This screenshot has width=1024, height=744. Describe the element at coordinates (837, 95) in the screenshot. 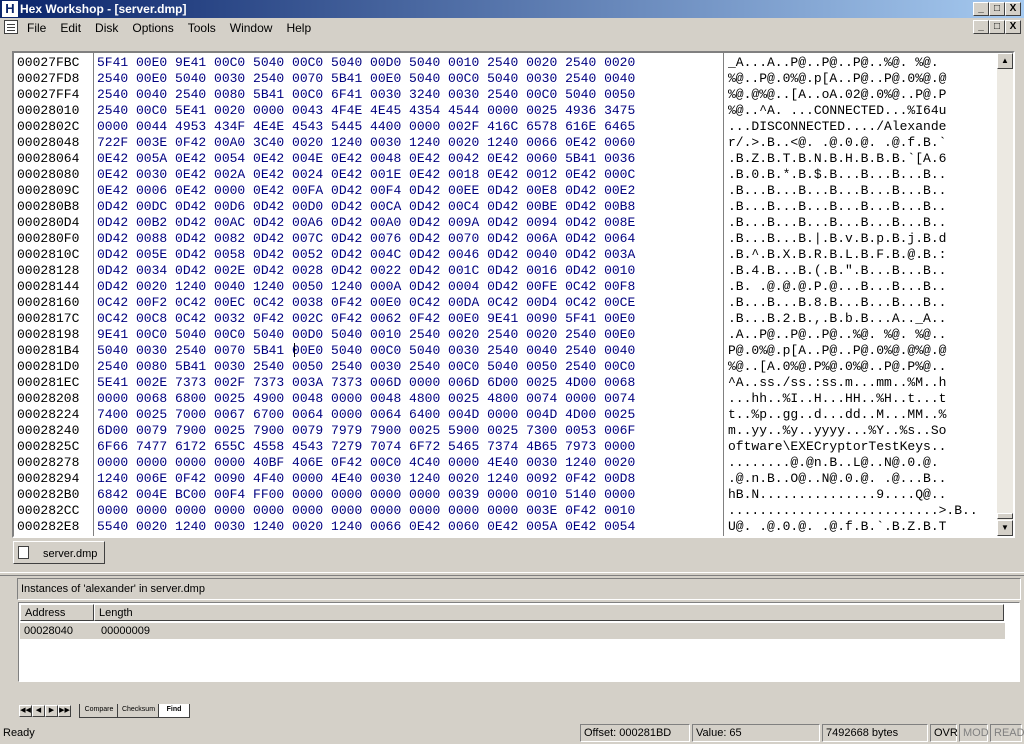

I see `row-ascii: %@.@%@..[A..oA.02@.0%@..P@.P` at that location.